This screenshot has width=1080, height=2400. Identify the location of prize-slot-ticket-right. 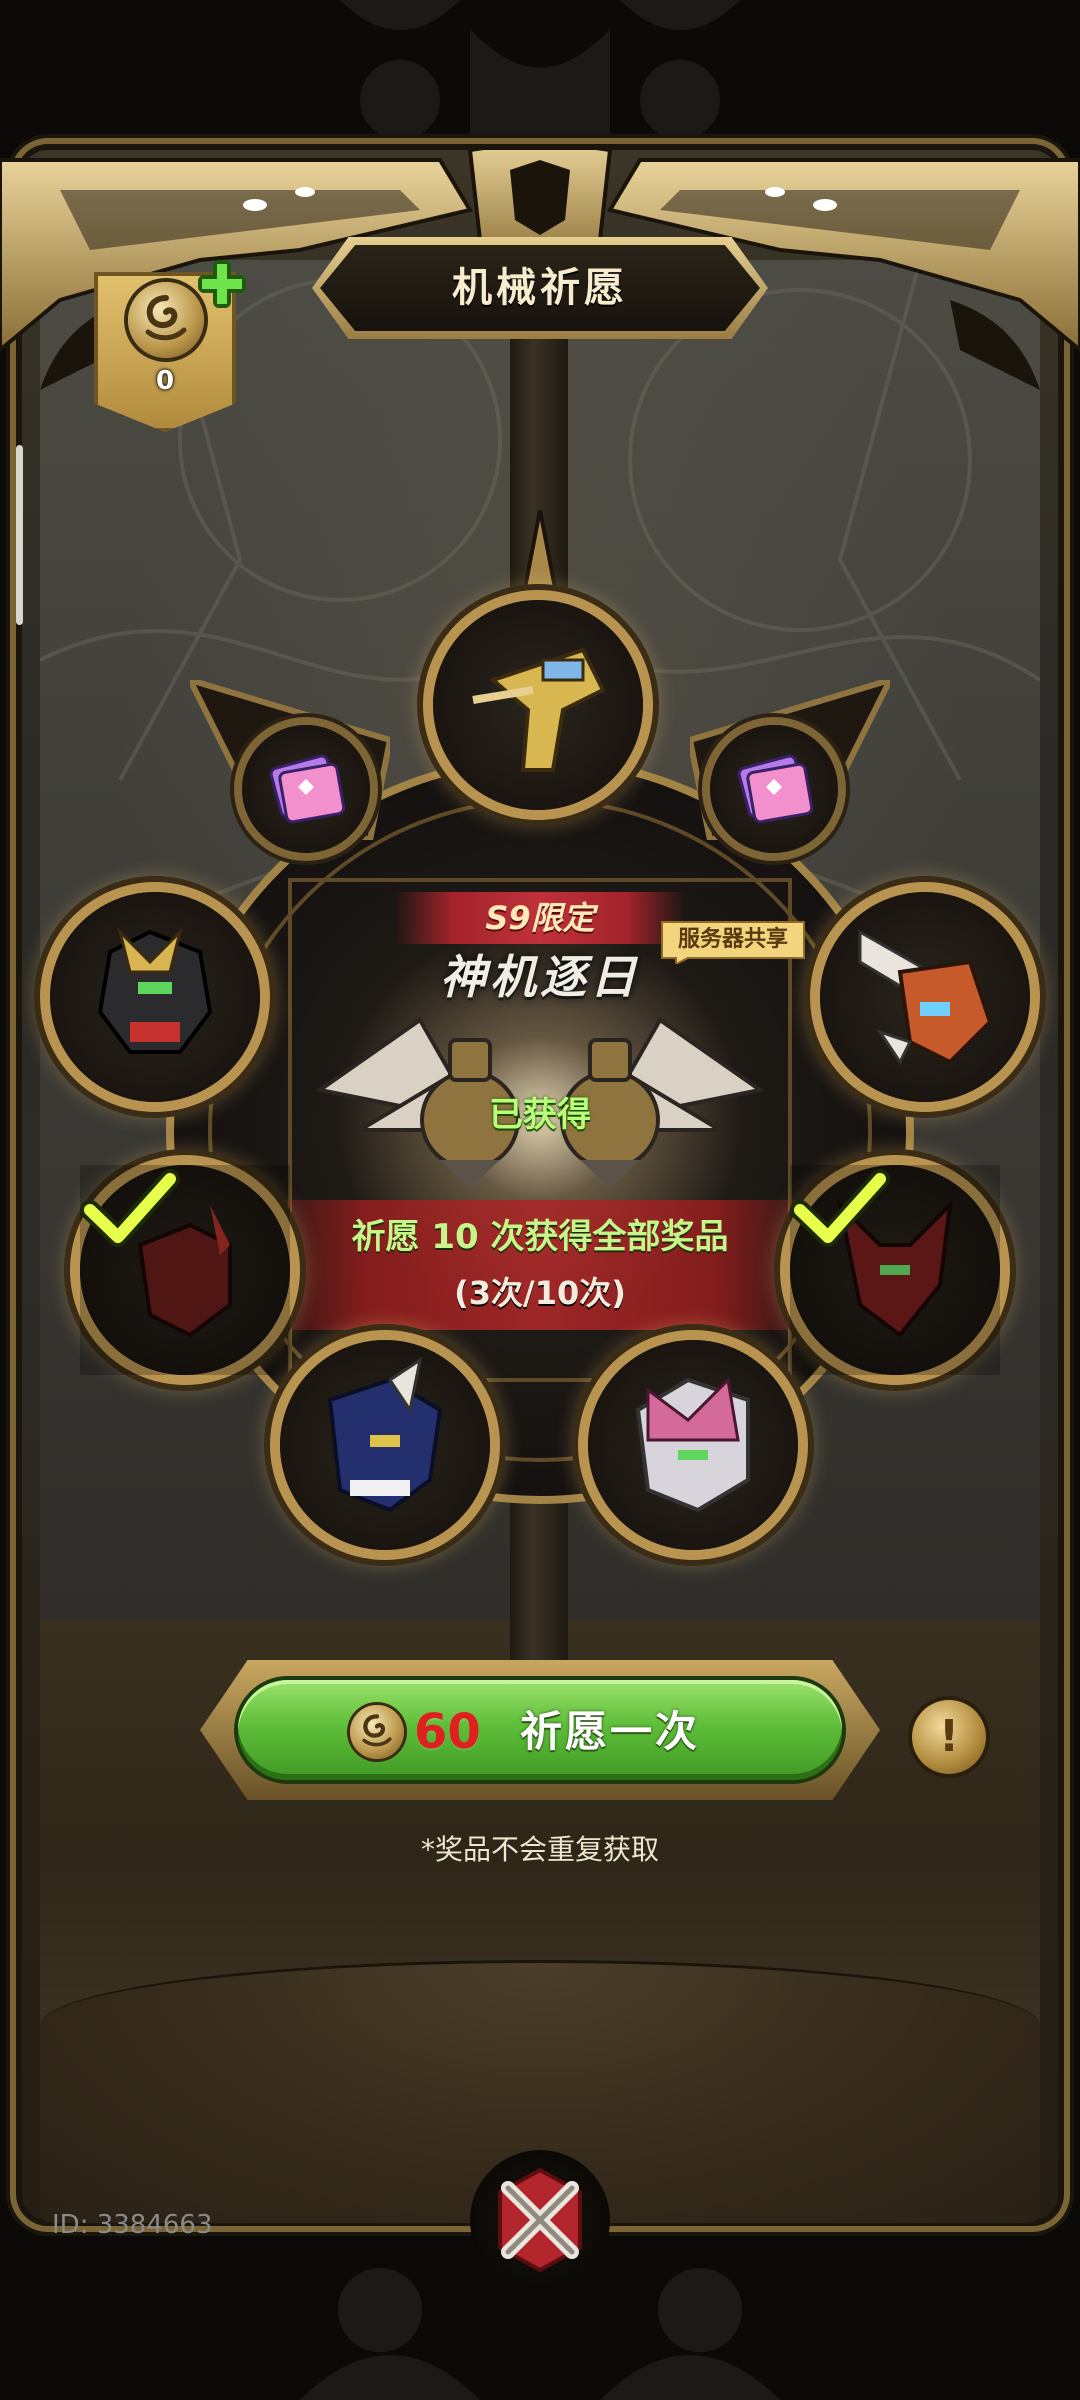
(774, 789).